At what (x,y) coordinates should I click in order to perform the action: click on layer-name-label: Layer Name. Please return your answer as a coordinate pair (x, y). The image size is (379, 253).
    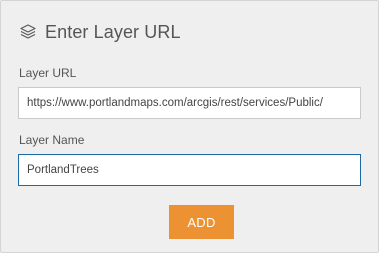
    Looking at the image, I should click on (52, 140).